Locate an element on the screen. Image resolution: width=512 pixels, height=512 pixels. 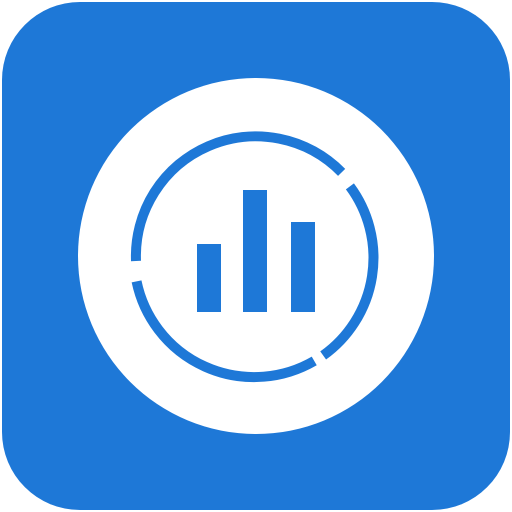
bar-left is located at coordinates (209, 278).